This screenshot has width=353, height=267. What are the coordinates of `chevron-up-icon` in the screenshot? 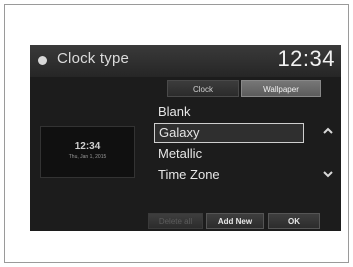 It's located at (328, 131).